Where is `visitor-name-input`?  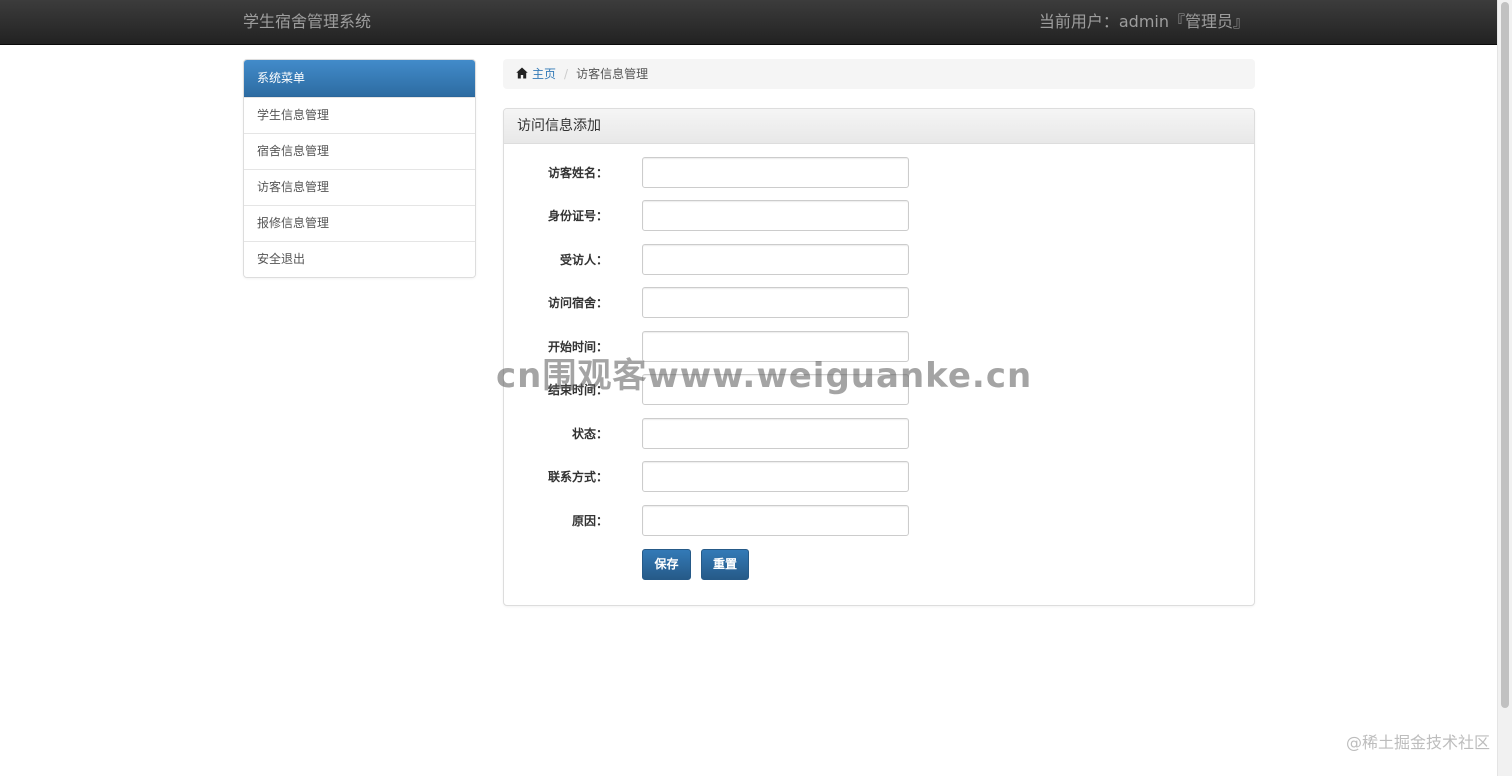
visitor-name-input is located at coordinates (775, 172).